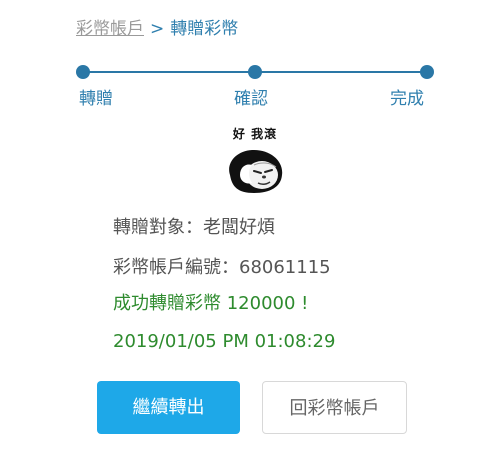 The height and width of the screenshot is (468, 483). I want to click on breadcrumb-current: 轉贈彩幣, so click(204, 29).